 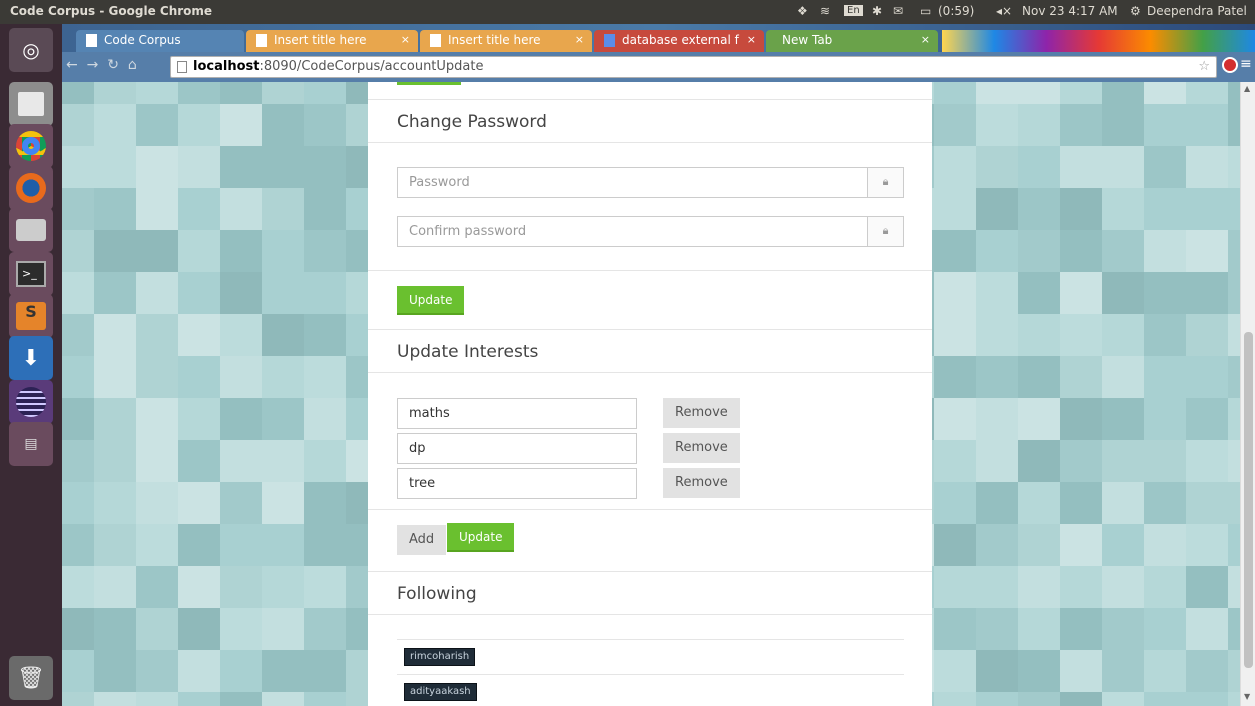 I want to click on update-interests-heading: Update Interests, so click(x=650, y=351).